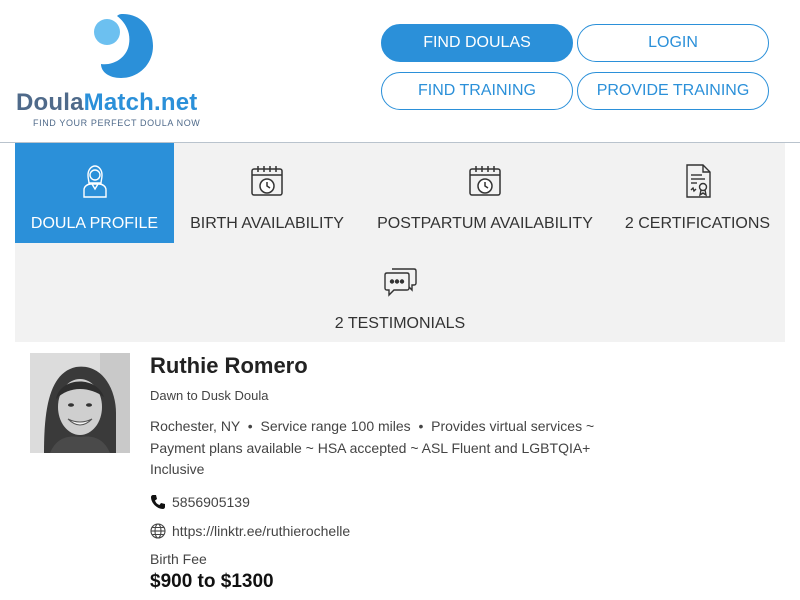  Describe the element at coordinates (400, 282) in the screenshot. I see `chat-bubbles-icon` at that location.